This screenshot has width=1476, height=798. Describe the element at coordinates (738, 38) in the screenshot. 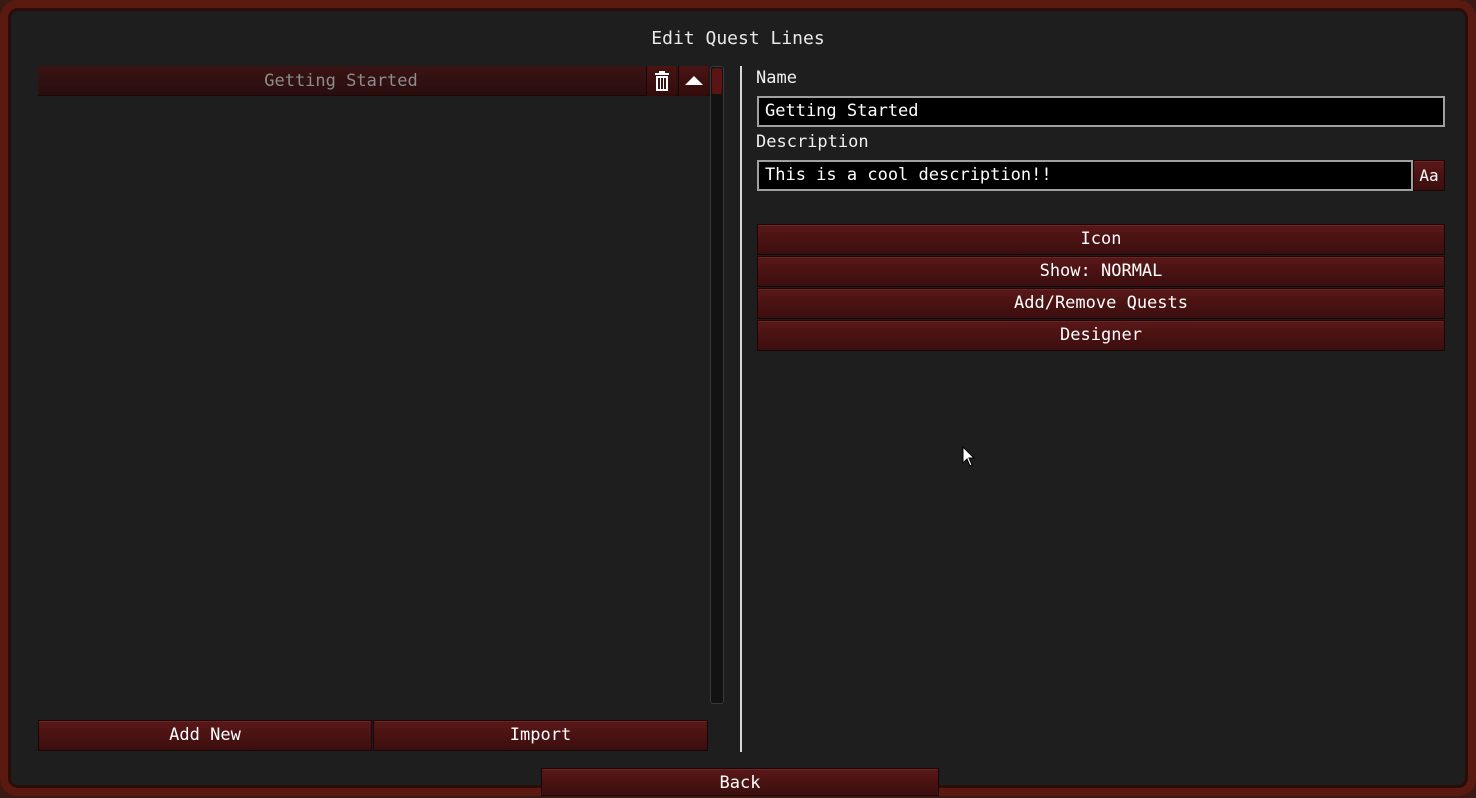

I see `window-title: Edit Quest Lines` at that location.